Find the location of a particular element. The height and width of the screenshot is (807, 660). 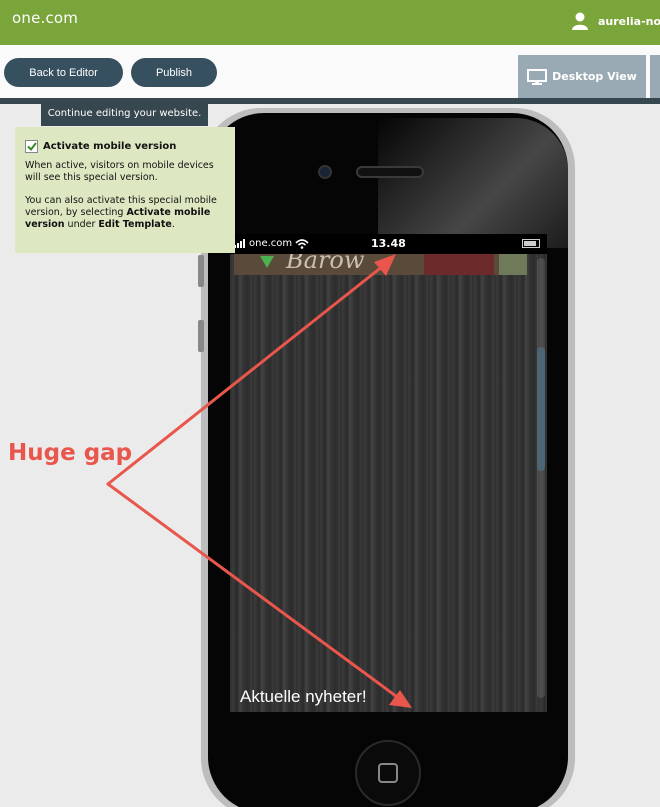

phone-status-bar: one.com 13.48 is located at coordinates (388, 244).